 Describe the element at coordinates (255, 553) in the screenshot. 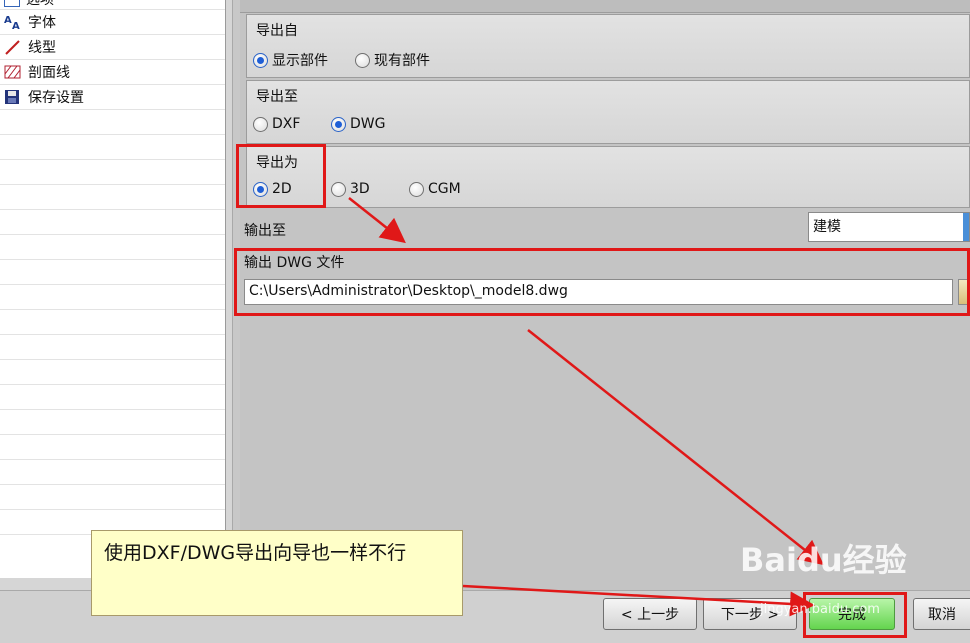

I see `annotation-text: 使用DXF/DWG导出向导也一样不行` at that location.